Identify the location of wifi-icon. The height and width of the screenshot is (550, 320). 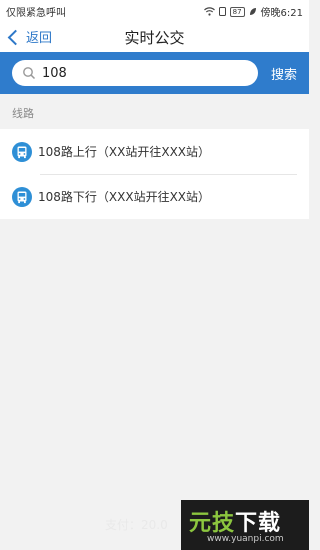
(209, 11).